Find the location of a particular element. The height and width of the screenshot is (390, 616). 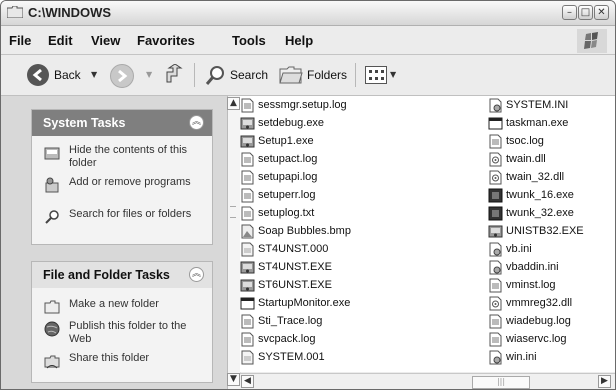

task-label: Share this folder is located at coordinates (109, 358).